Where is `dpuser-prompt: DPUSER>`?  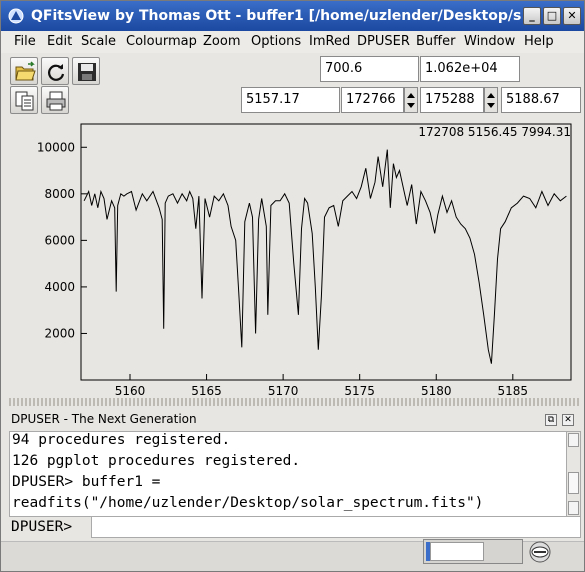 dpuser-prompt: DPUSER> is located at coordinates (42, 527).